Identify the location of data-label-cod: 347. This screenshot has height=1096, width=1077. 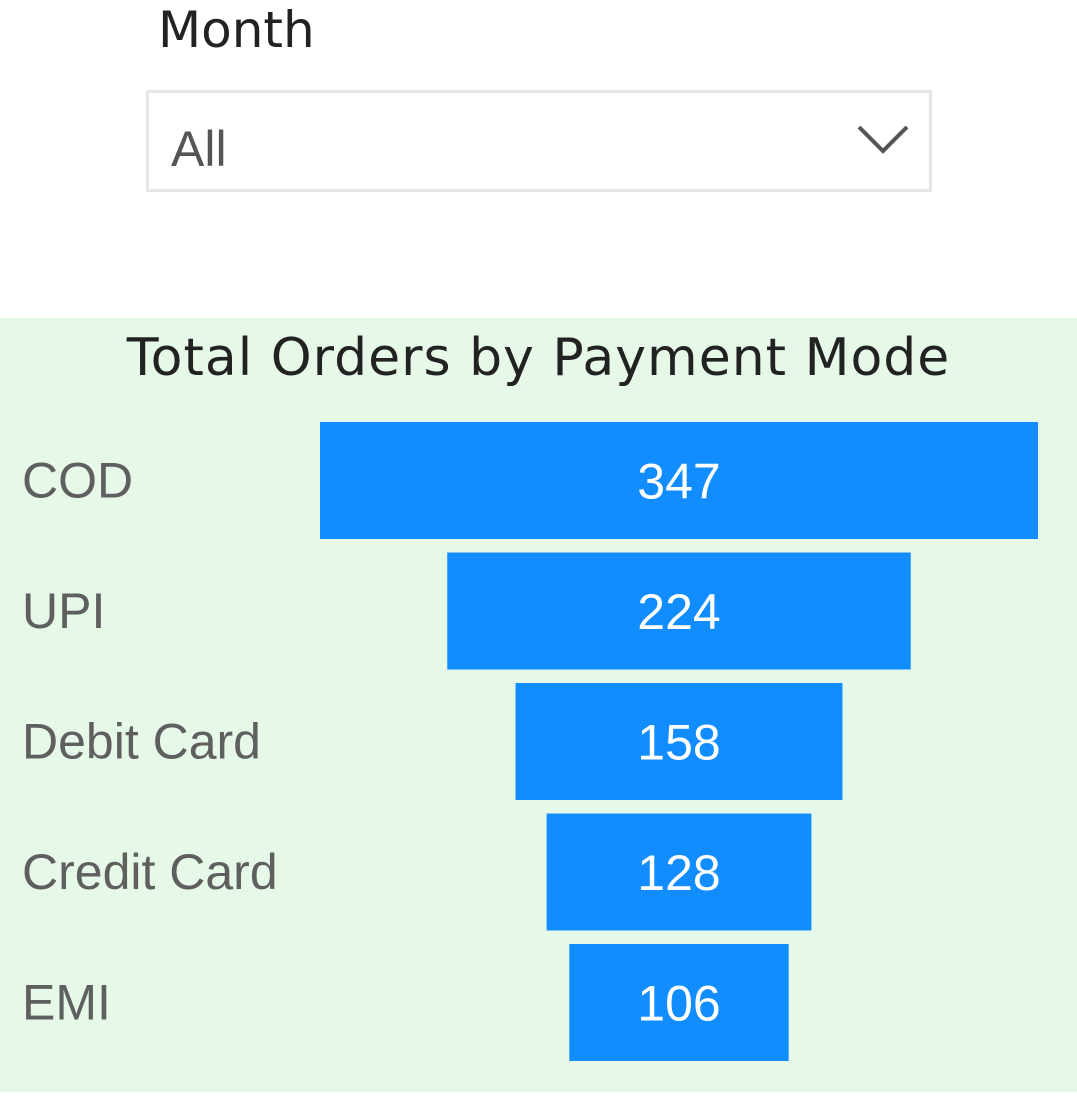
(678, 482).